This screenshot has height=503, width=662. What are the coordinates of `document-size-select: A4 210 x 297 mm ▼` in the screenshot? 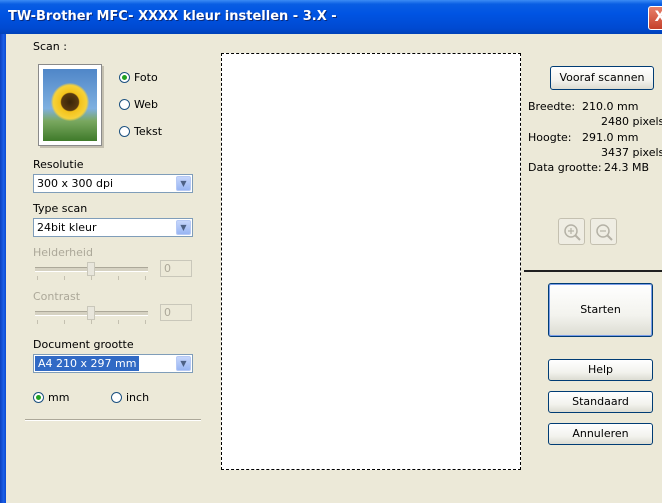 It's located at (113, 363).